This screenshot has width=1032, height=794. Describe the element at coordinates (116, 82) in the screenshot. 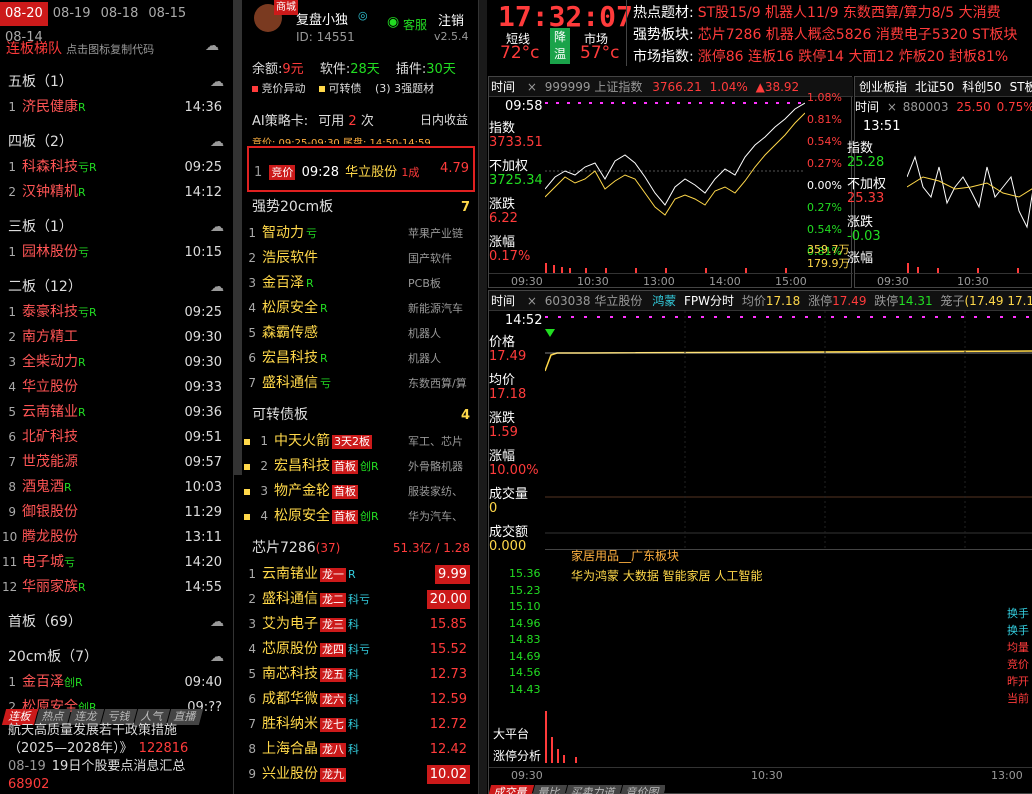

I see `section-header: 五板（1） ☁` at that location.